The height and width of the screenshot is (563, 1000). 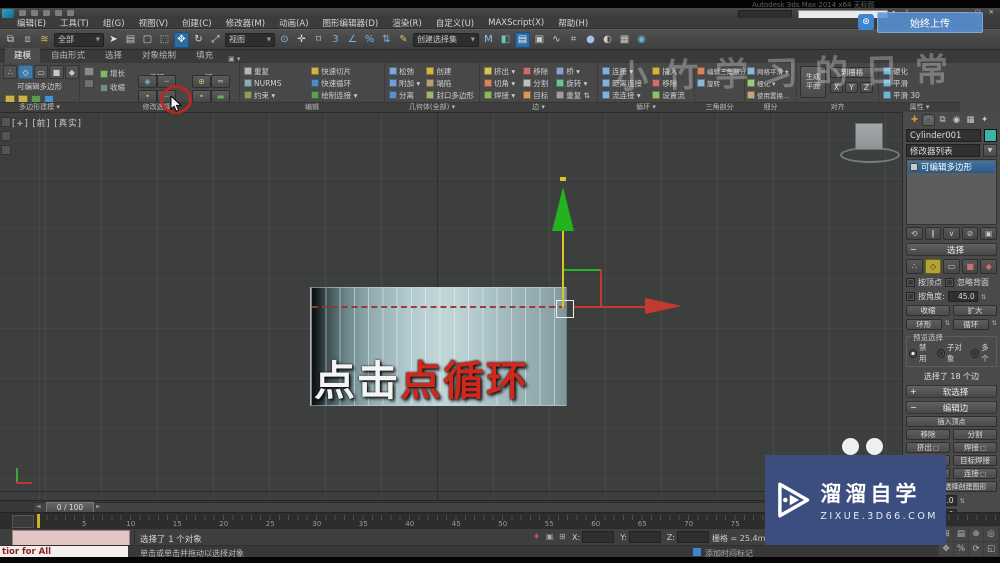 I want to click on ribbon-tab: 选择, so click(x=113, y=55).